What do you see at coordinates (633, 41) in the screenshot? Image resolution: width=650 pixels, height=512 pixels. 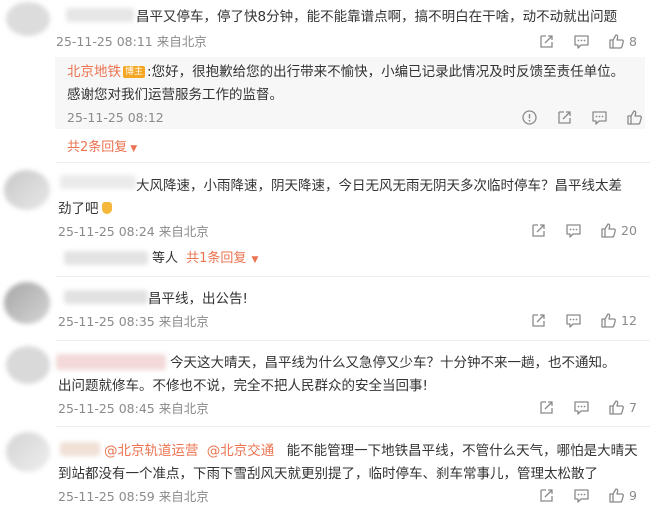 I see `like-count: 8` at bounding box center [633, 41].